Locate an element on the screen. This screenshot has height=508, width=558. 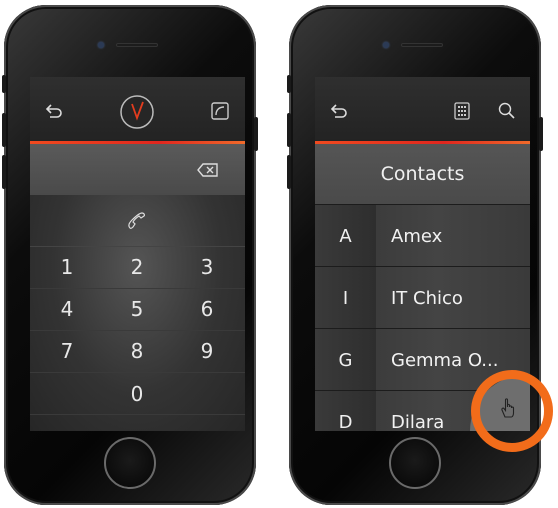
dialer-number-display is located at coordinates (137, 169).